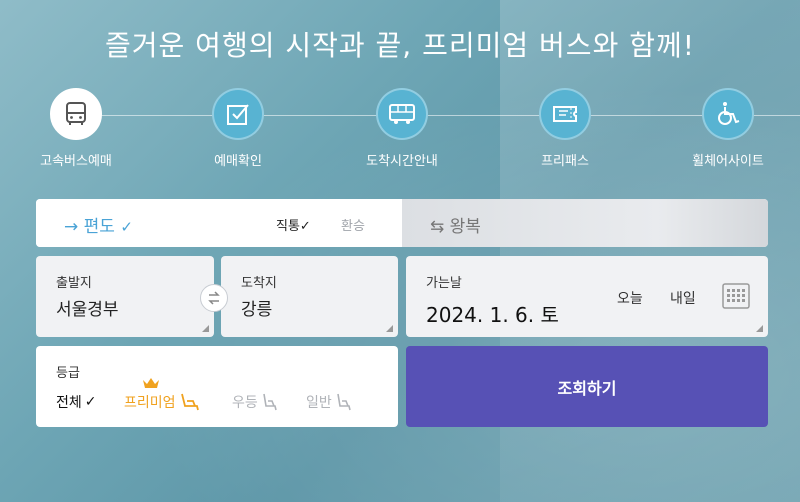 The image size is (800, 502). Describe the element at coordinates (565, 114) in the screenshot. I see `ticket-icon` at that location.